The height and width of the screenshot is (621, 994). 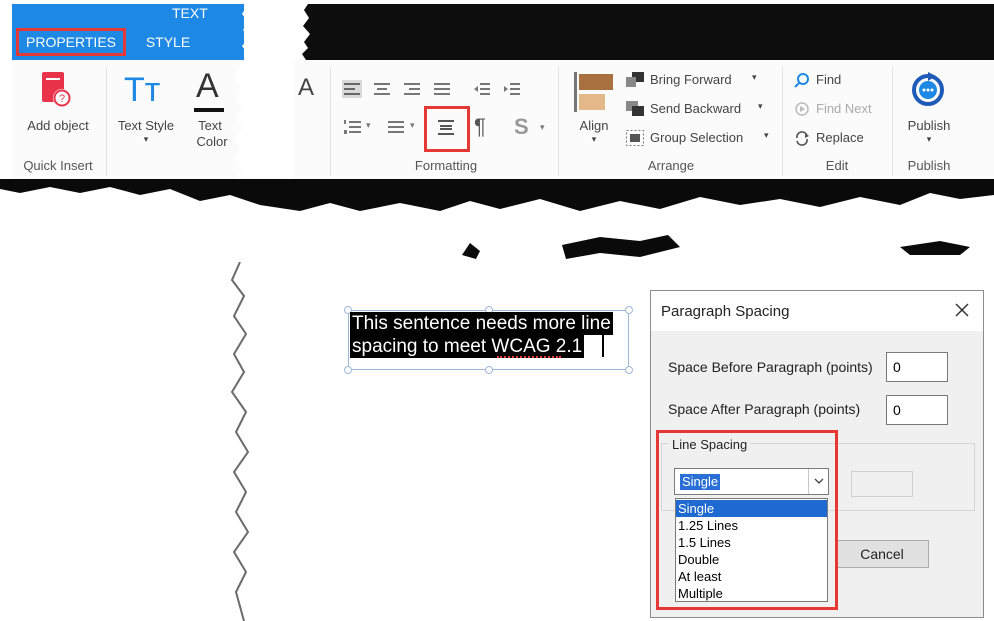 I want to click on add-object-button: ? Add object, so click(x=57, y=106).